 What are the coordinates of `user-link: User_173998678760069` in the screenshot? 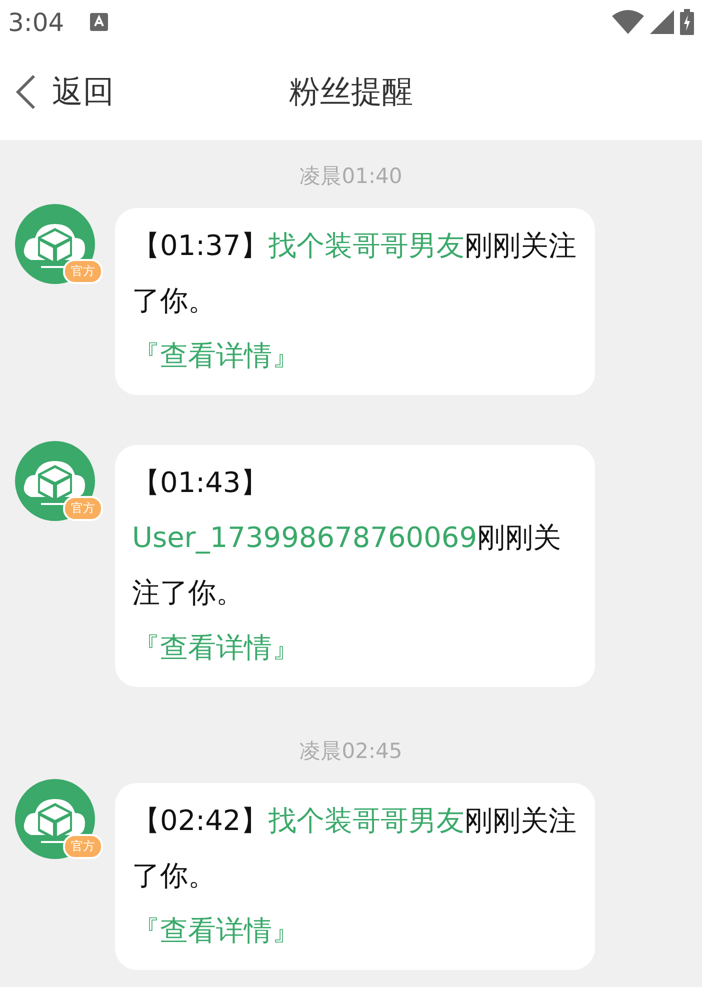 It's located at (305, 537).